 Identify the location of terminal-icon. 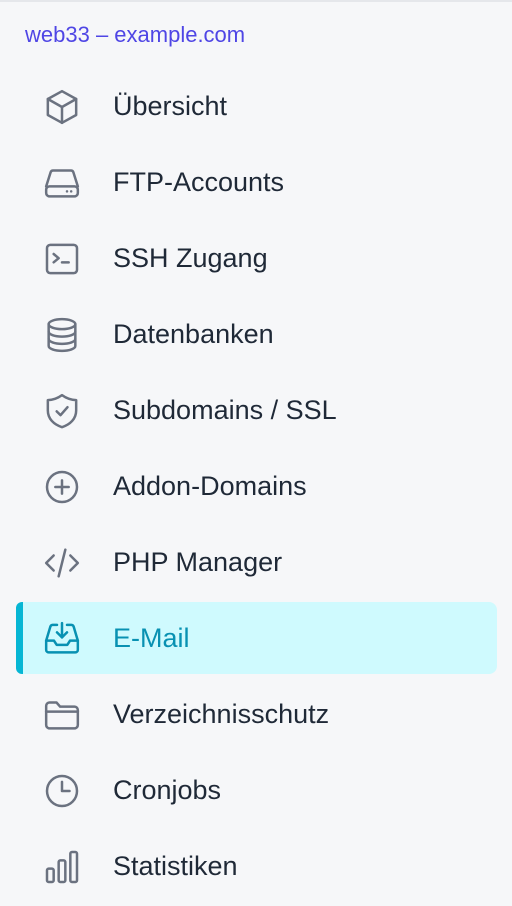
(62, 259).